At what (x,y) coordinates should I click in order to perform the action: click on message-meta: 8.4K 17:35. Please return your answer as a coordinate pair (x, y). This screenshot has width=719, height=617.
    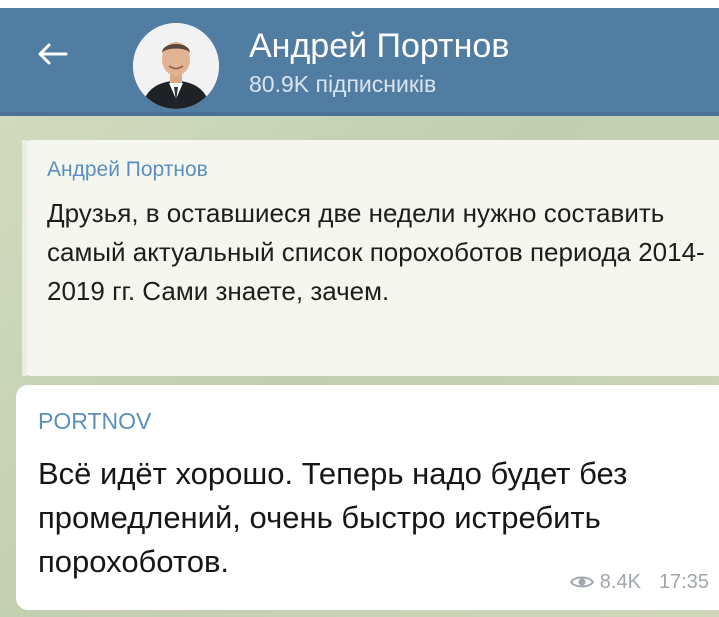
    Looking at the image, I should click on (639, 582).